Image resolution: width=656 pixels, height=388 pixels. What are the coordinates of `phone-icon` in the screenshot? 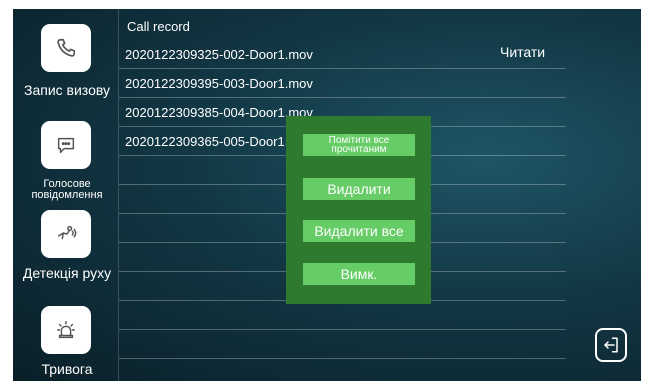 It's located at (66, 47).